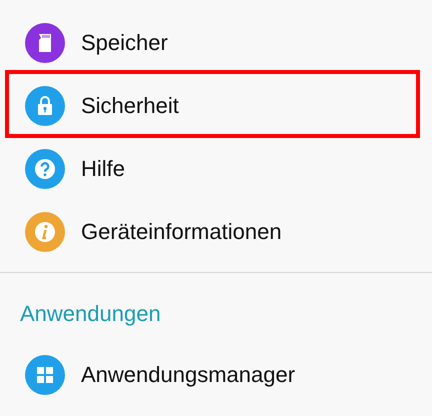 Image resolution: width=432 pixels, height=416 pixels. What do you see at coordinates (130, 105) in the screenshot?
I see `settings-item: Sicherheit` at bounding box center [130, 105].